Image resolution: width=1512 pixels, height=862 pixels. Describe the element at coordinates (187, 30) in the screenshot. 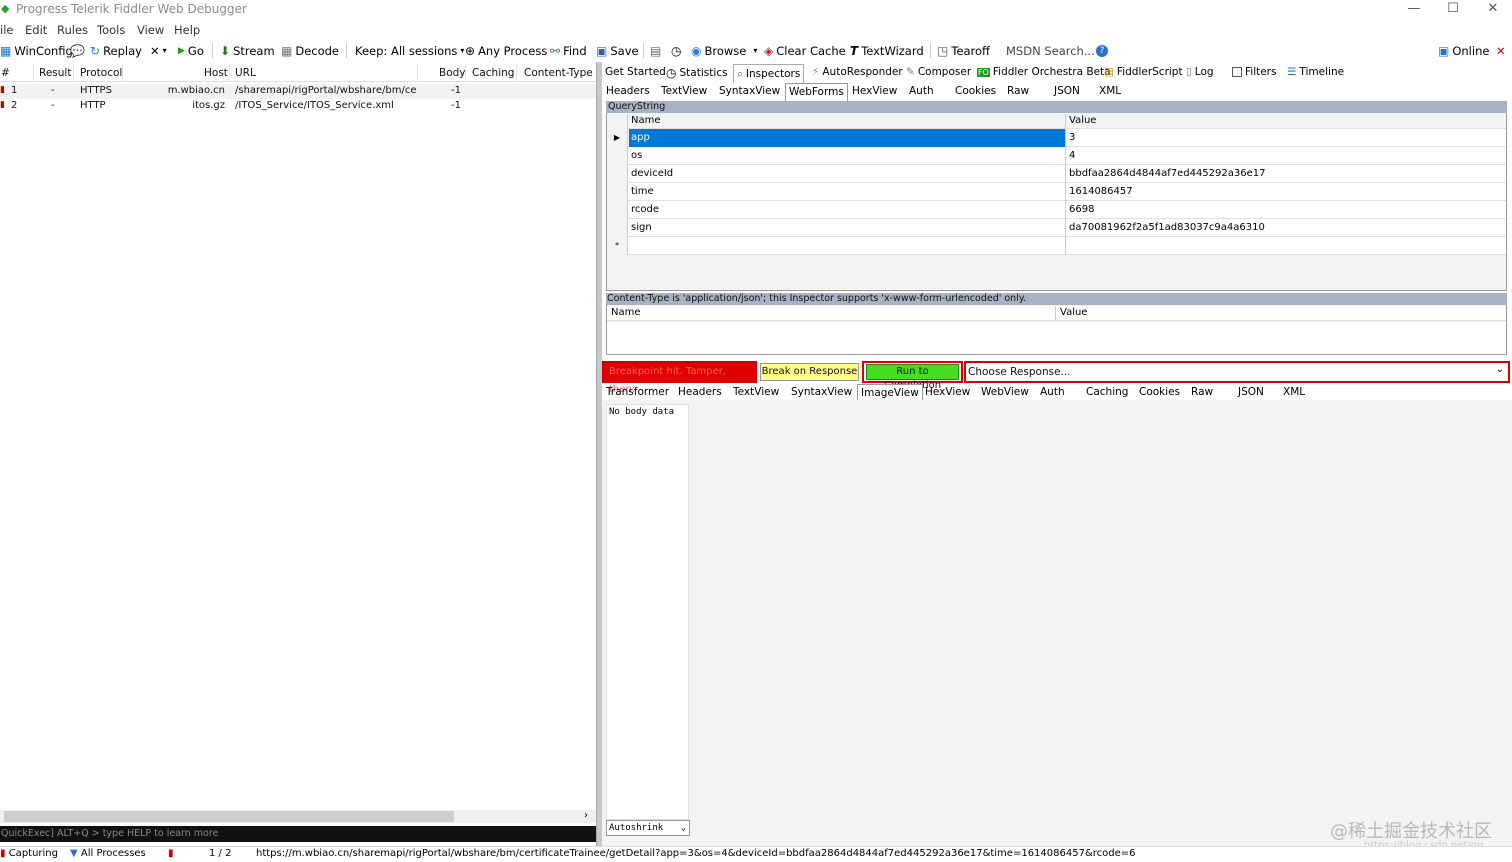

I see `menu-help: Help` at that location.